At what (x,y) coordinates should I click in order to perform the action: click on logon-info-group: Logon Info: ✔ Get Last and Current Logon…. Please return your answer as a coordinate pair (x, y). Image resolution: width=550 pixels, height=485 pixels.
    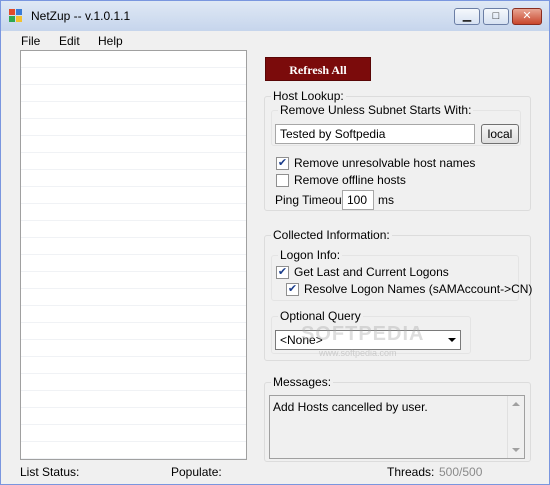
    Looking at the image, I should click on (401, 274).